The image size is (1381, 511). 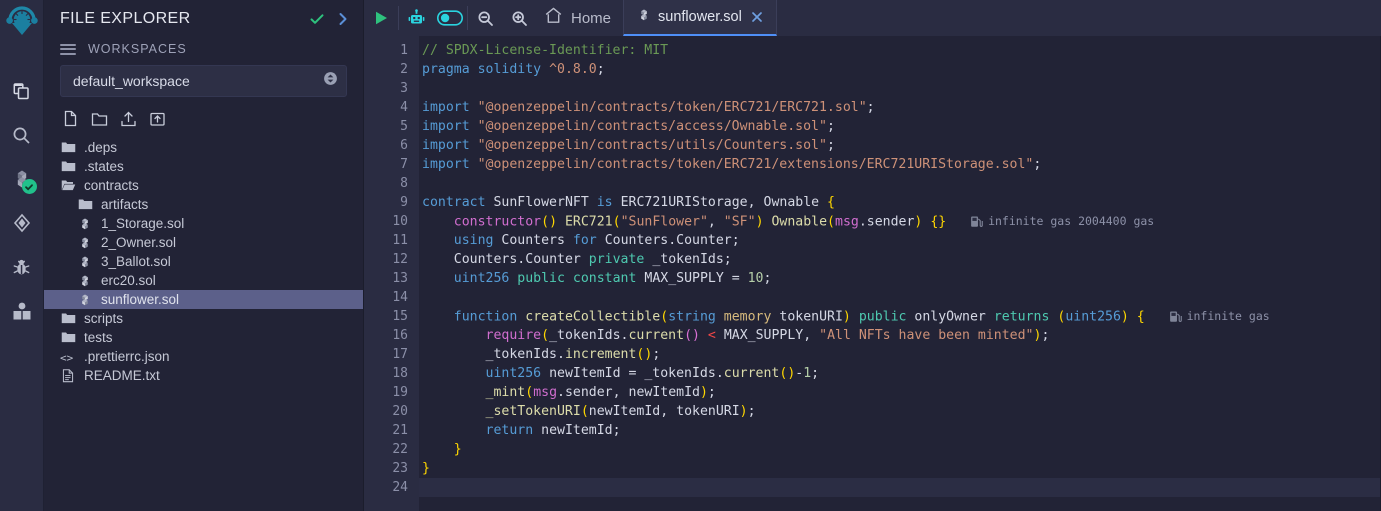 I want to click on tree-item-states: .states, so click(x=203, y=166).